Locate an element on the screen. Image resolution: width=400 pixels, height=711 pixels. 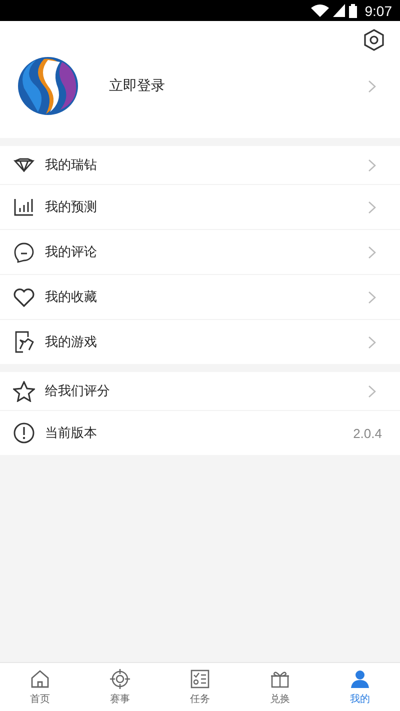
battery-icon is located at coordinates (352, 11).